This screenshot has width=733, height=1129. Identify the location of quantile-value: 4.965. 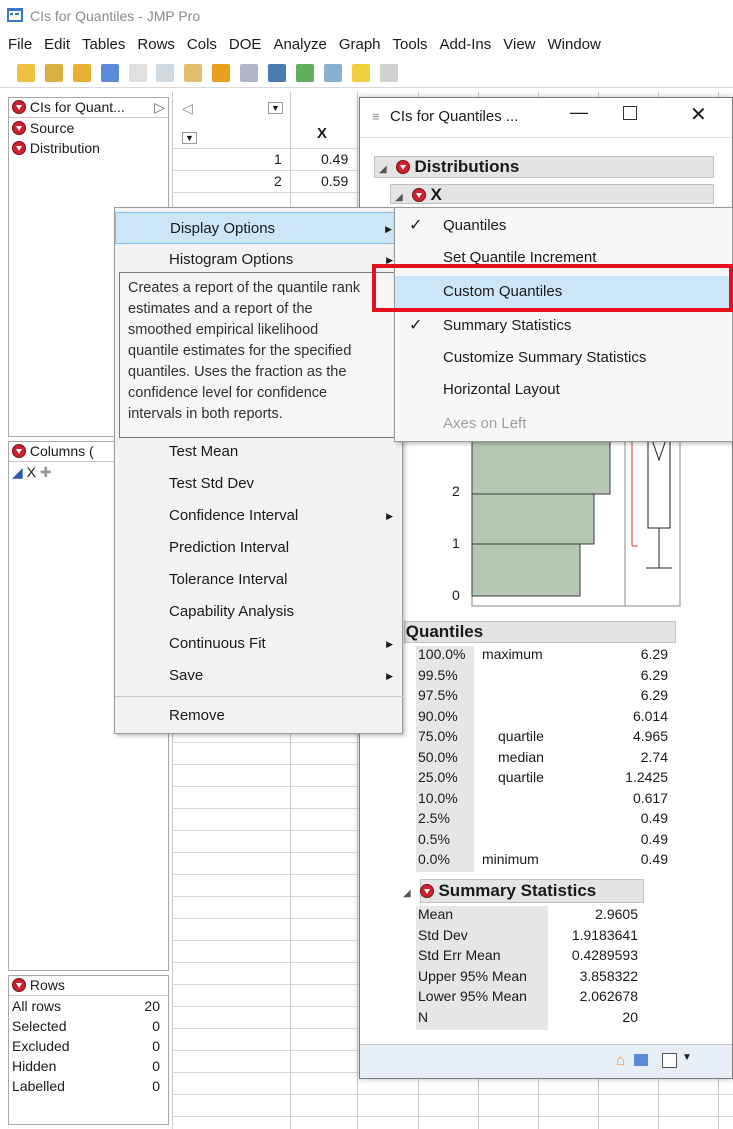
(650, 736).